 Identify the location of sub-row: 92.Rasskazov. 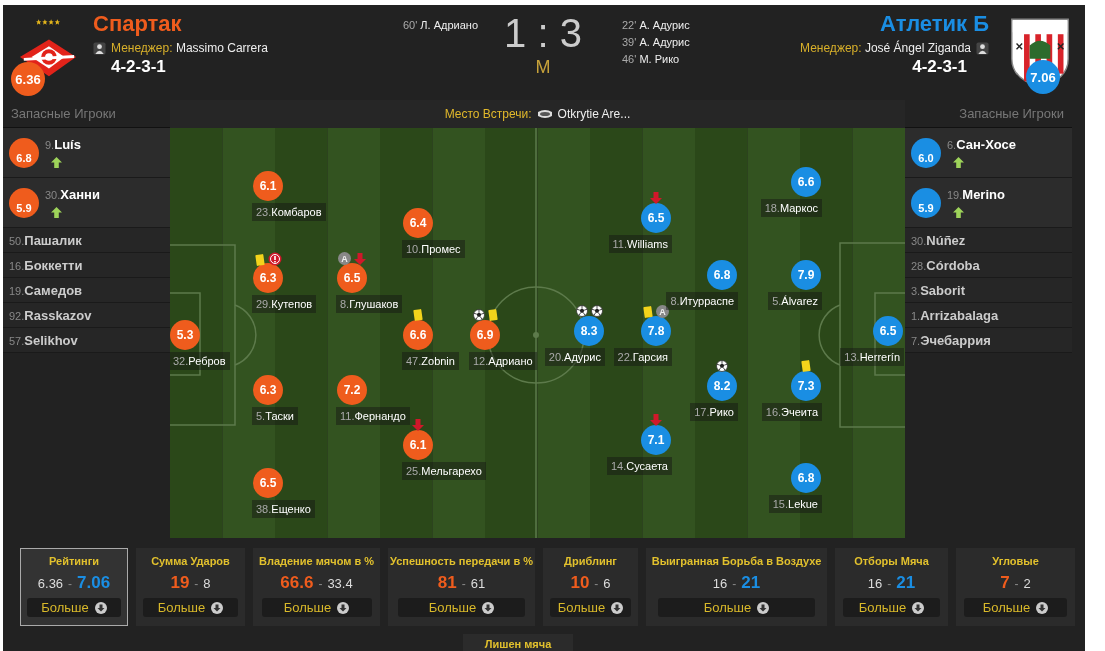
(86, 315).